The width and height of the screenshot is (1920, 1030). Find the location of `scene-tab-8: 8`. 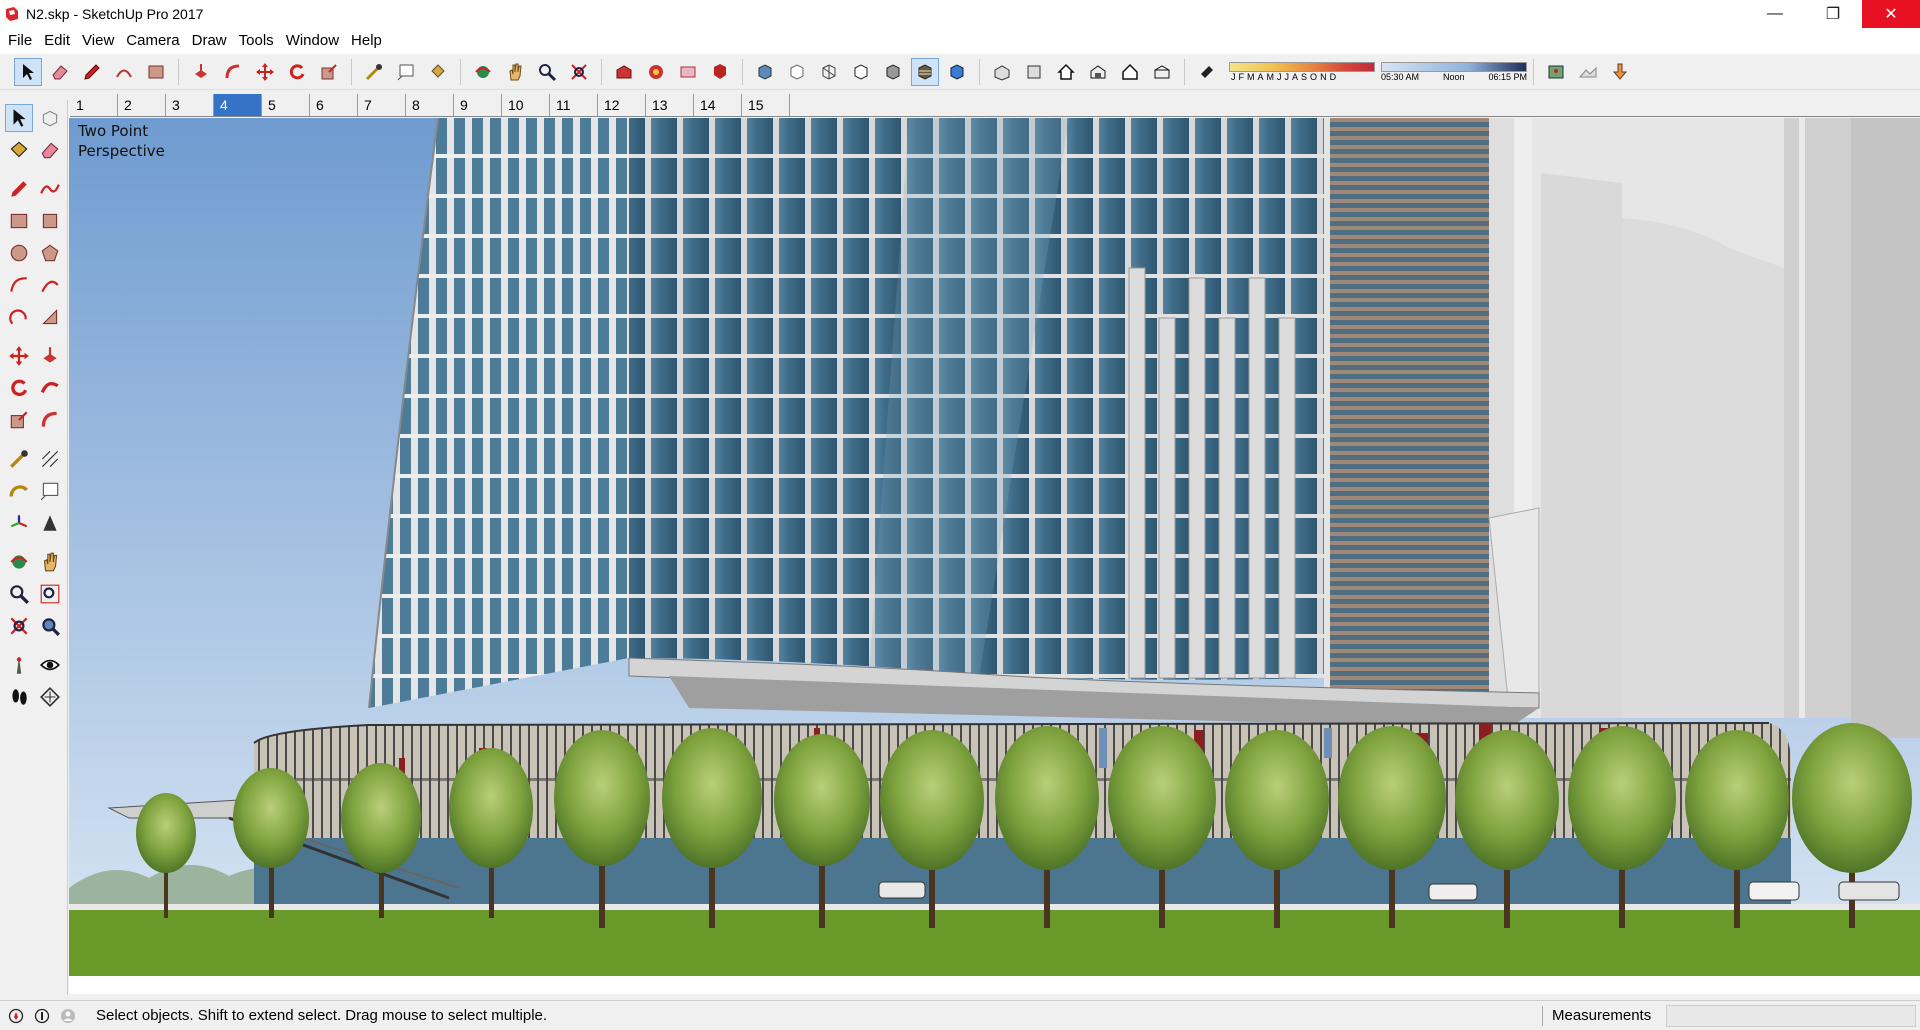

scene-tab-8: 8 is located at coordinates (430, 105).